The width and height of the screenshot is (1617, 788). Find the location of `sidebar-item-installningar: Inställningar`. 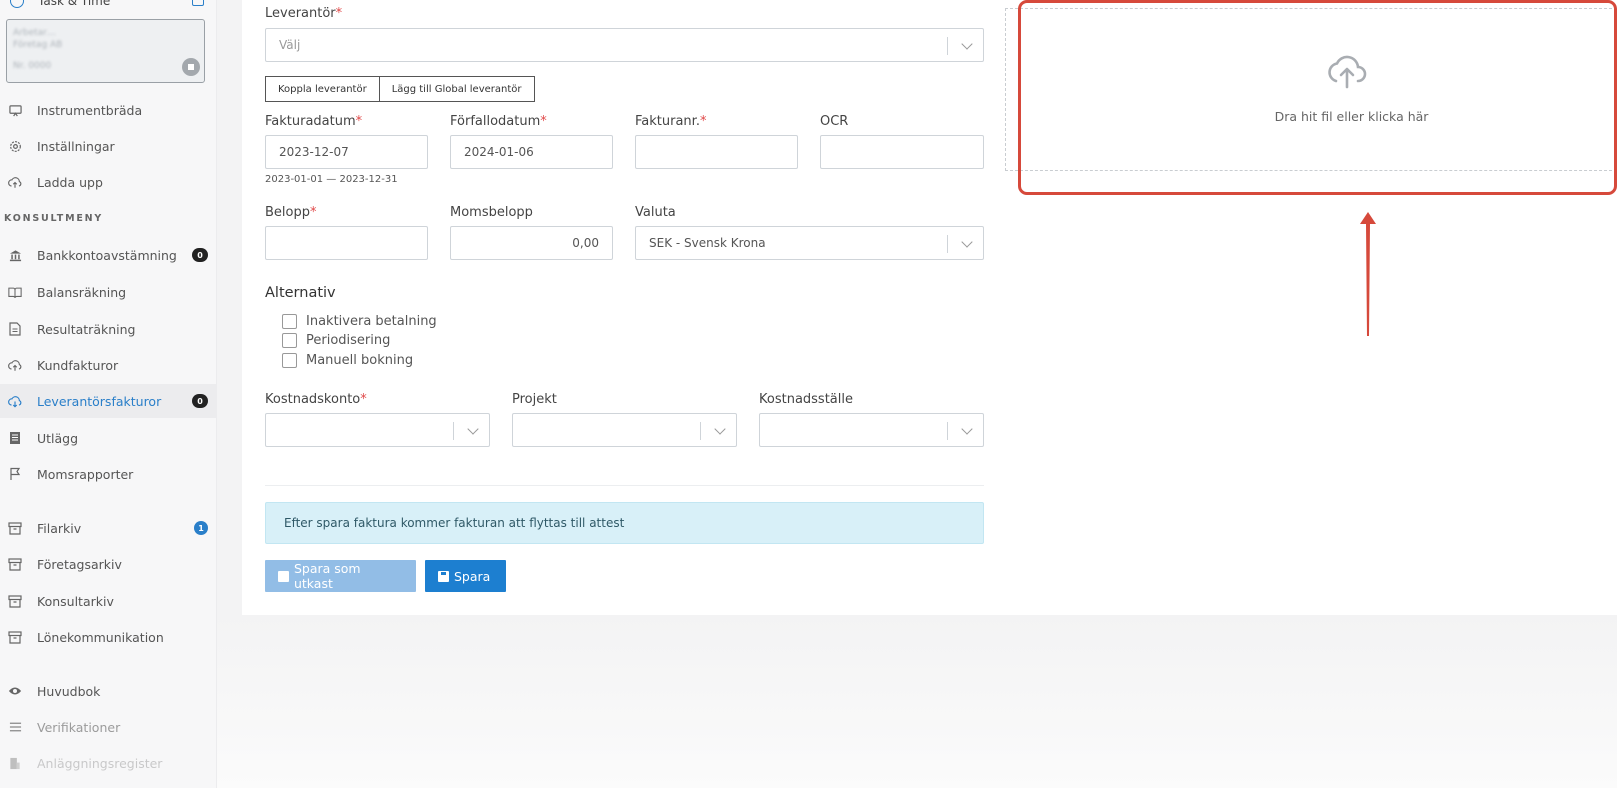

sidebar-item-installningar: Inställningar is located at coordinates (108, 146).